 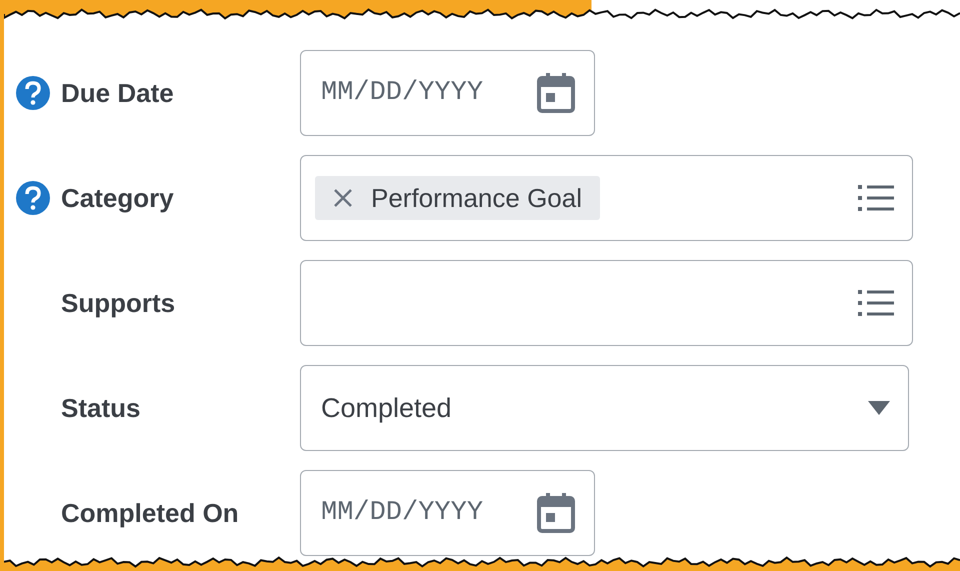 What do you see at coordinates (100, 408) in the screenshot?
I see `field-label: Status` at bounding box center [100, 408].